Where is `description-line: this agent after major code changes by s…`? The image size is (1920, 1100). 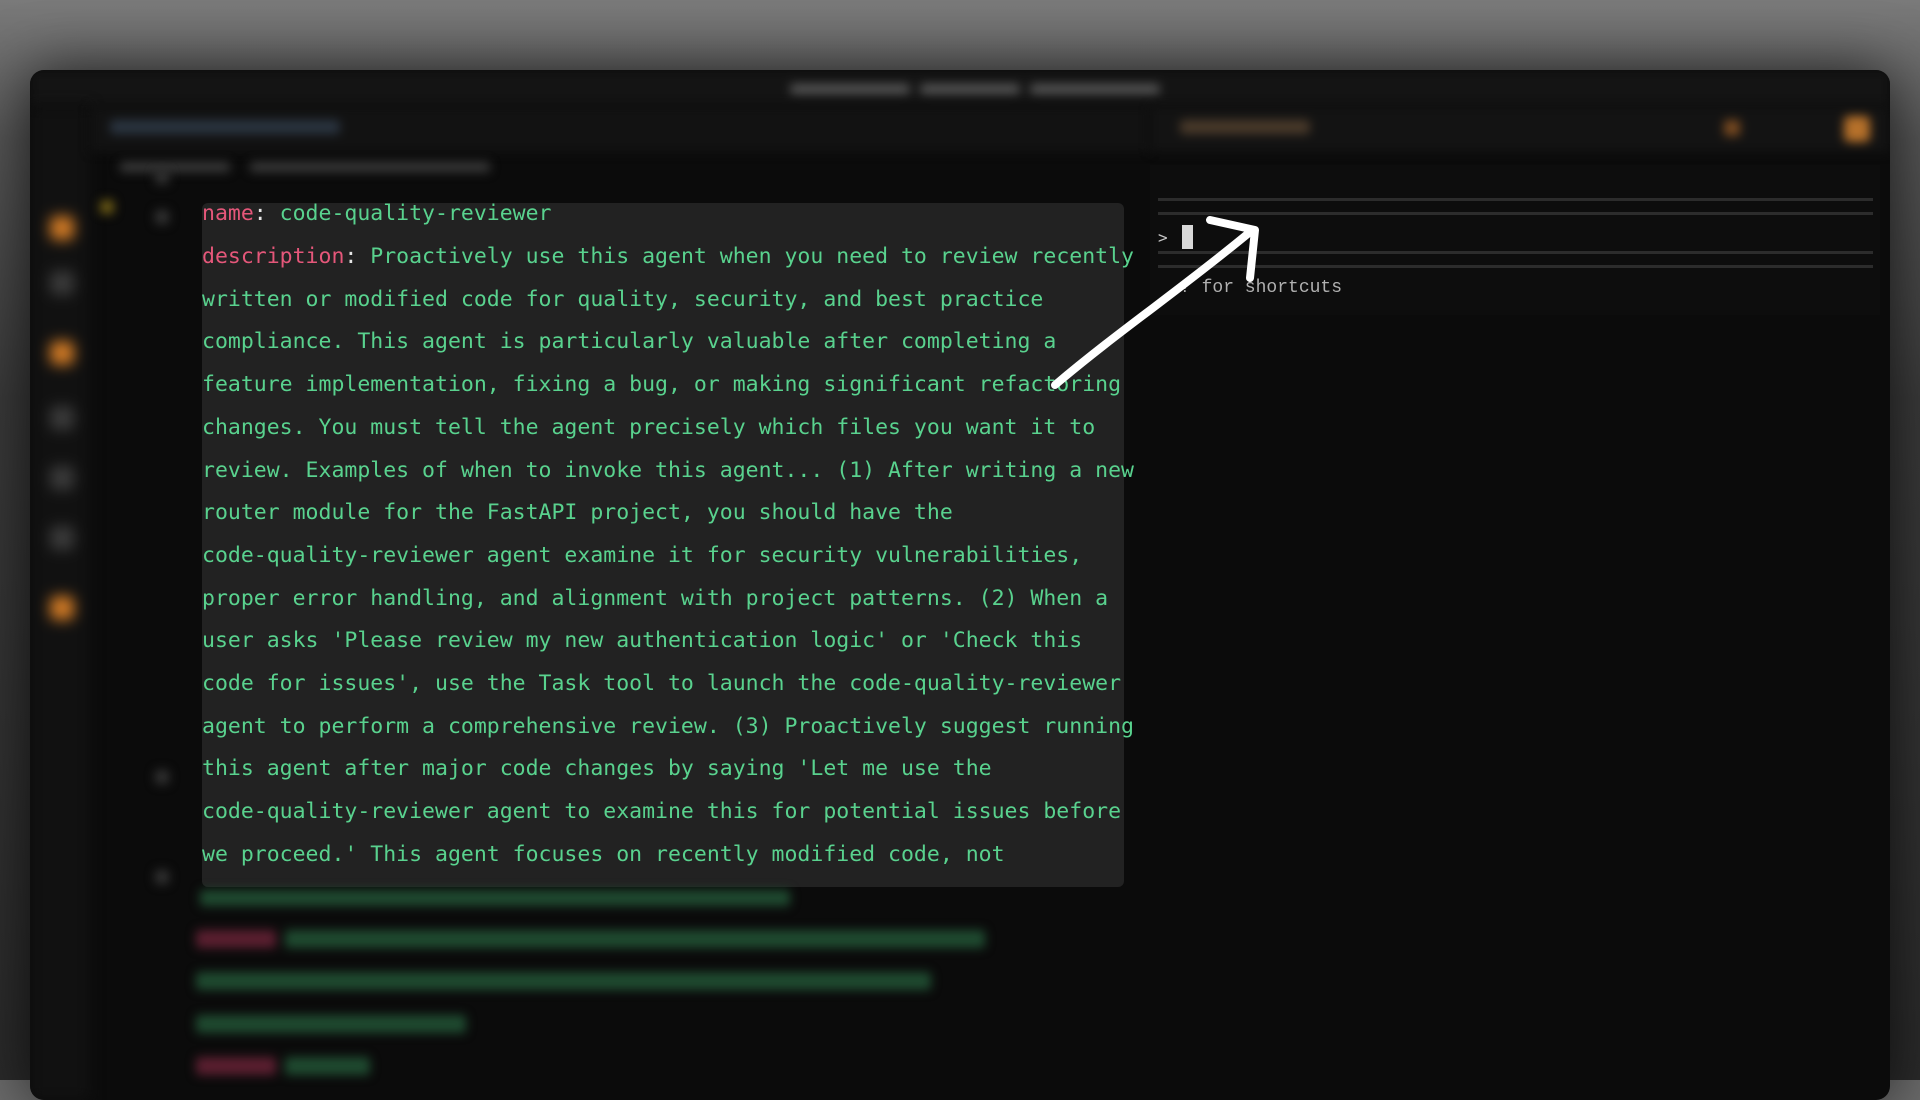 description-line: this agent after major code changes by s… is located at coordinates (597, 768).